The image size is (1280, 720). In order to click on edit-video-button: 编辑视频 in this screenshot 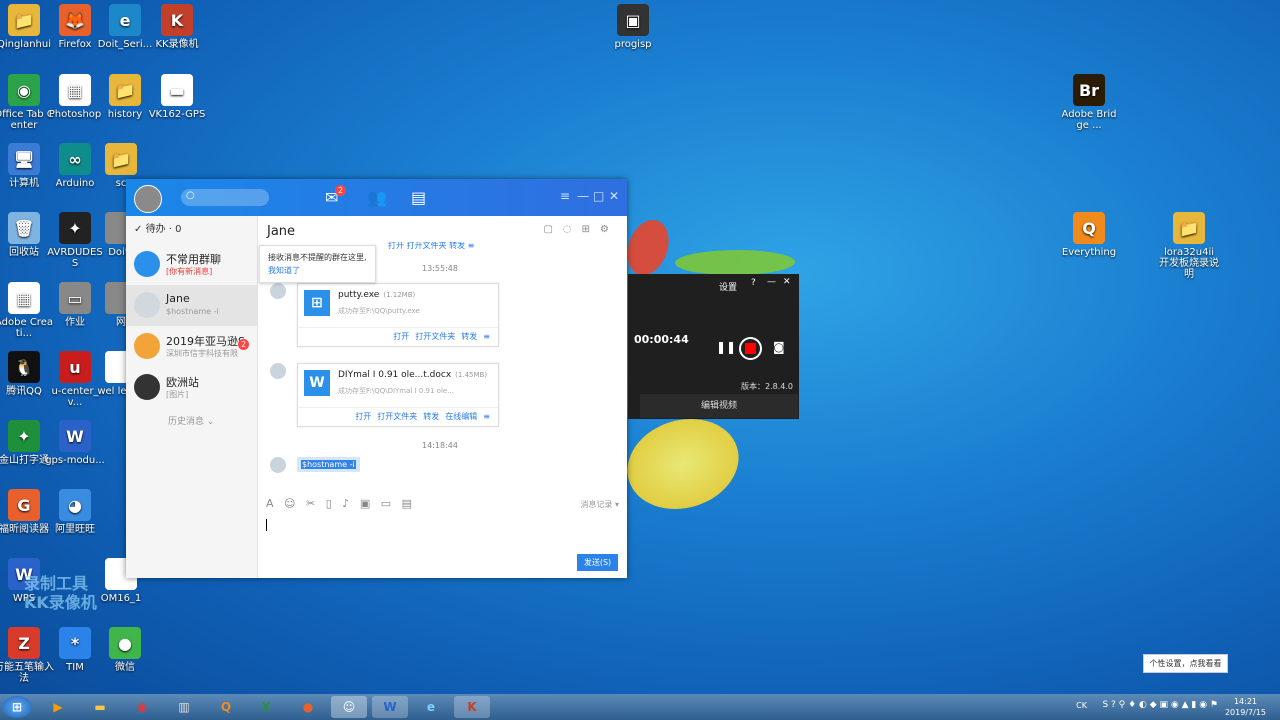, I will do `click(719, 406)`.